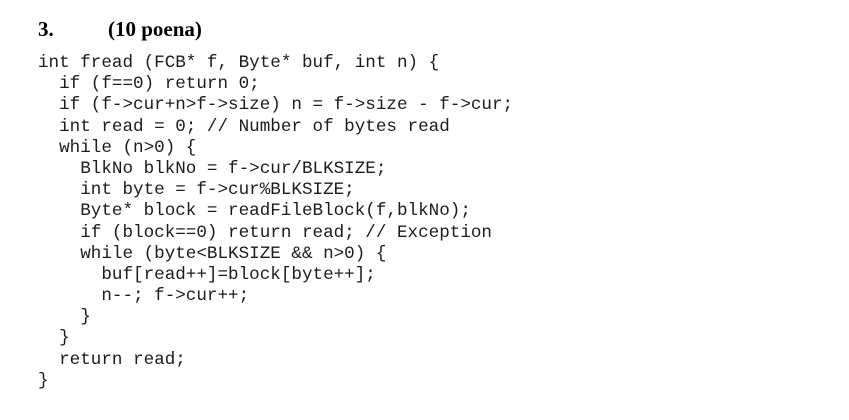  I want to click on code-line: while (n>0) {, so click(117, 147).